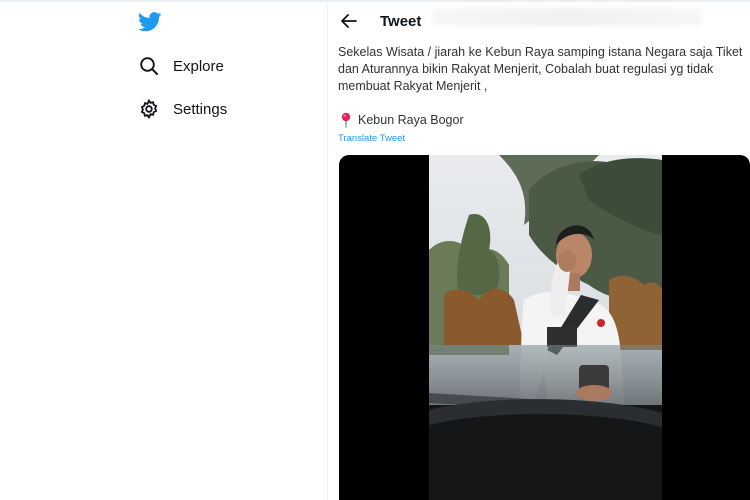  I want to click on translate-tweet-link: Translate Tweet, so click(371, 138).